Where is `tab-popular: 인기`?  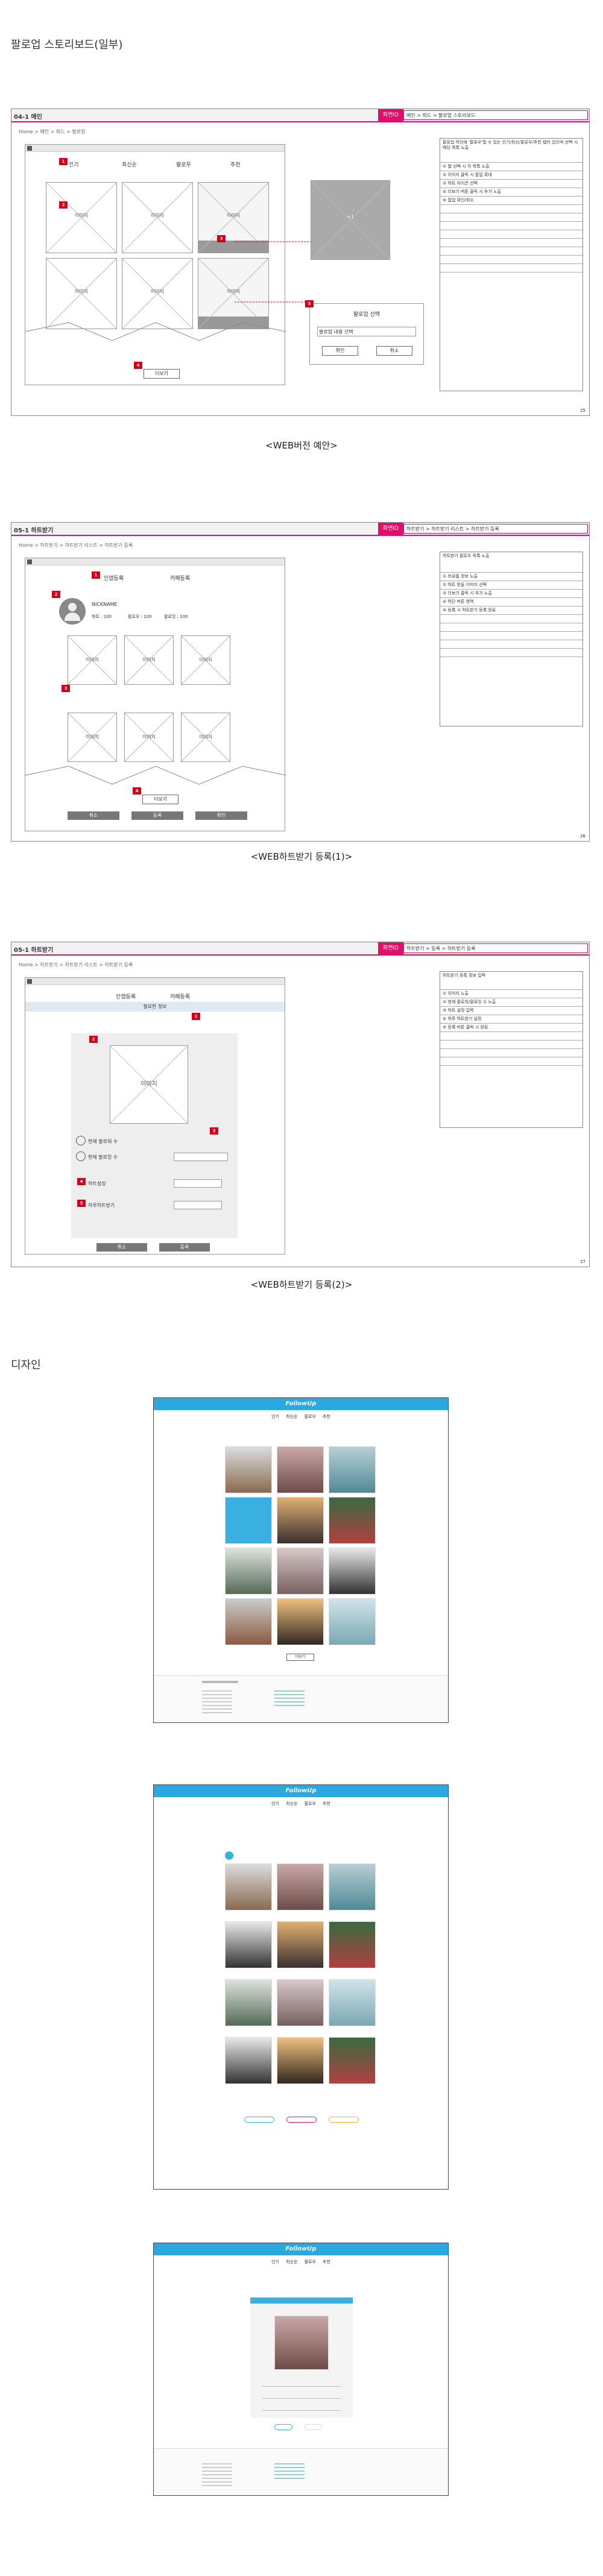
tab-popular: 인기 is located at coordinates (74, 164).